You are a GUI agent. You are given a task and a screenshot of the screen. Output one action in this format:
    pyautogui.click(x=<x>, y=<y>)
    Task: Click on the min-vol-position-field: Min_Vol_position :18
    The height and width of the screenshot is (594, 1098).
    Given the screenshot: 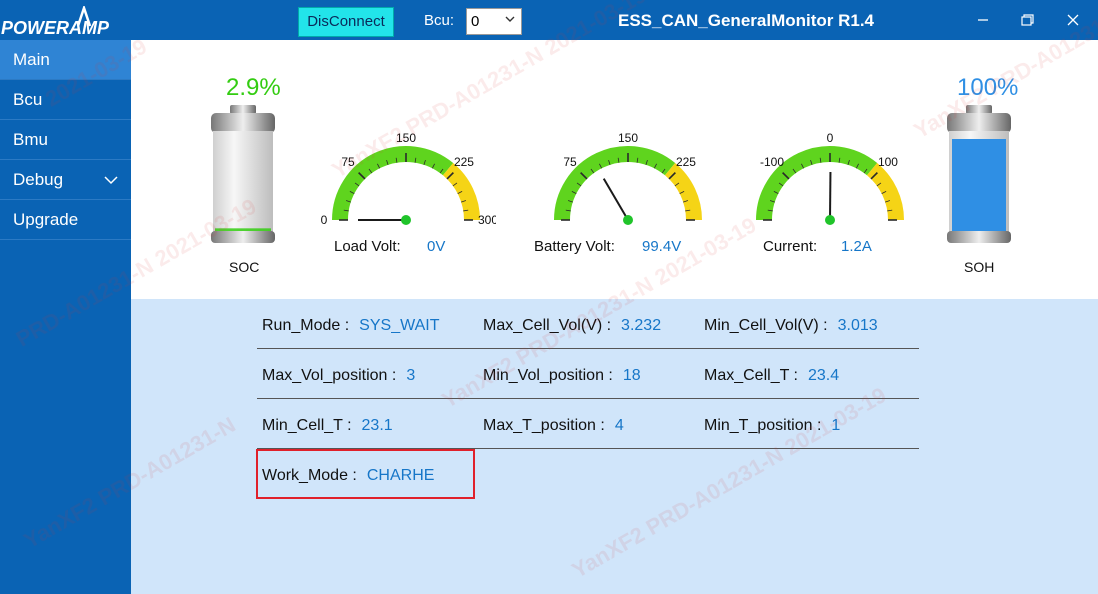 What is the action you would take?
    pyautogui.click(x=562, y=375)
    